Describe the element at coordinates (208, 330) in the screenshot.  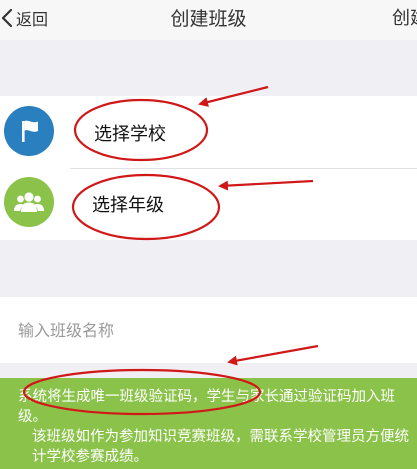
I see `class-name-input` at that location.